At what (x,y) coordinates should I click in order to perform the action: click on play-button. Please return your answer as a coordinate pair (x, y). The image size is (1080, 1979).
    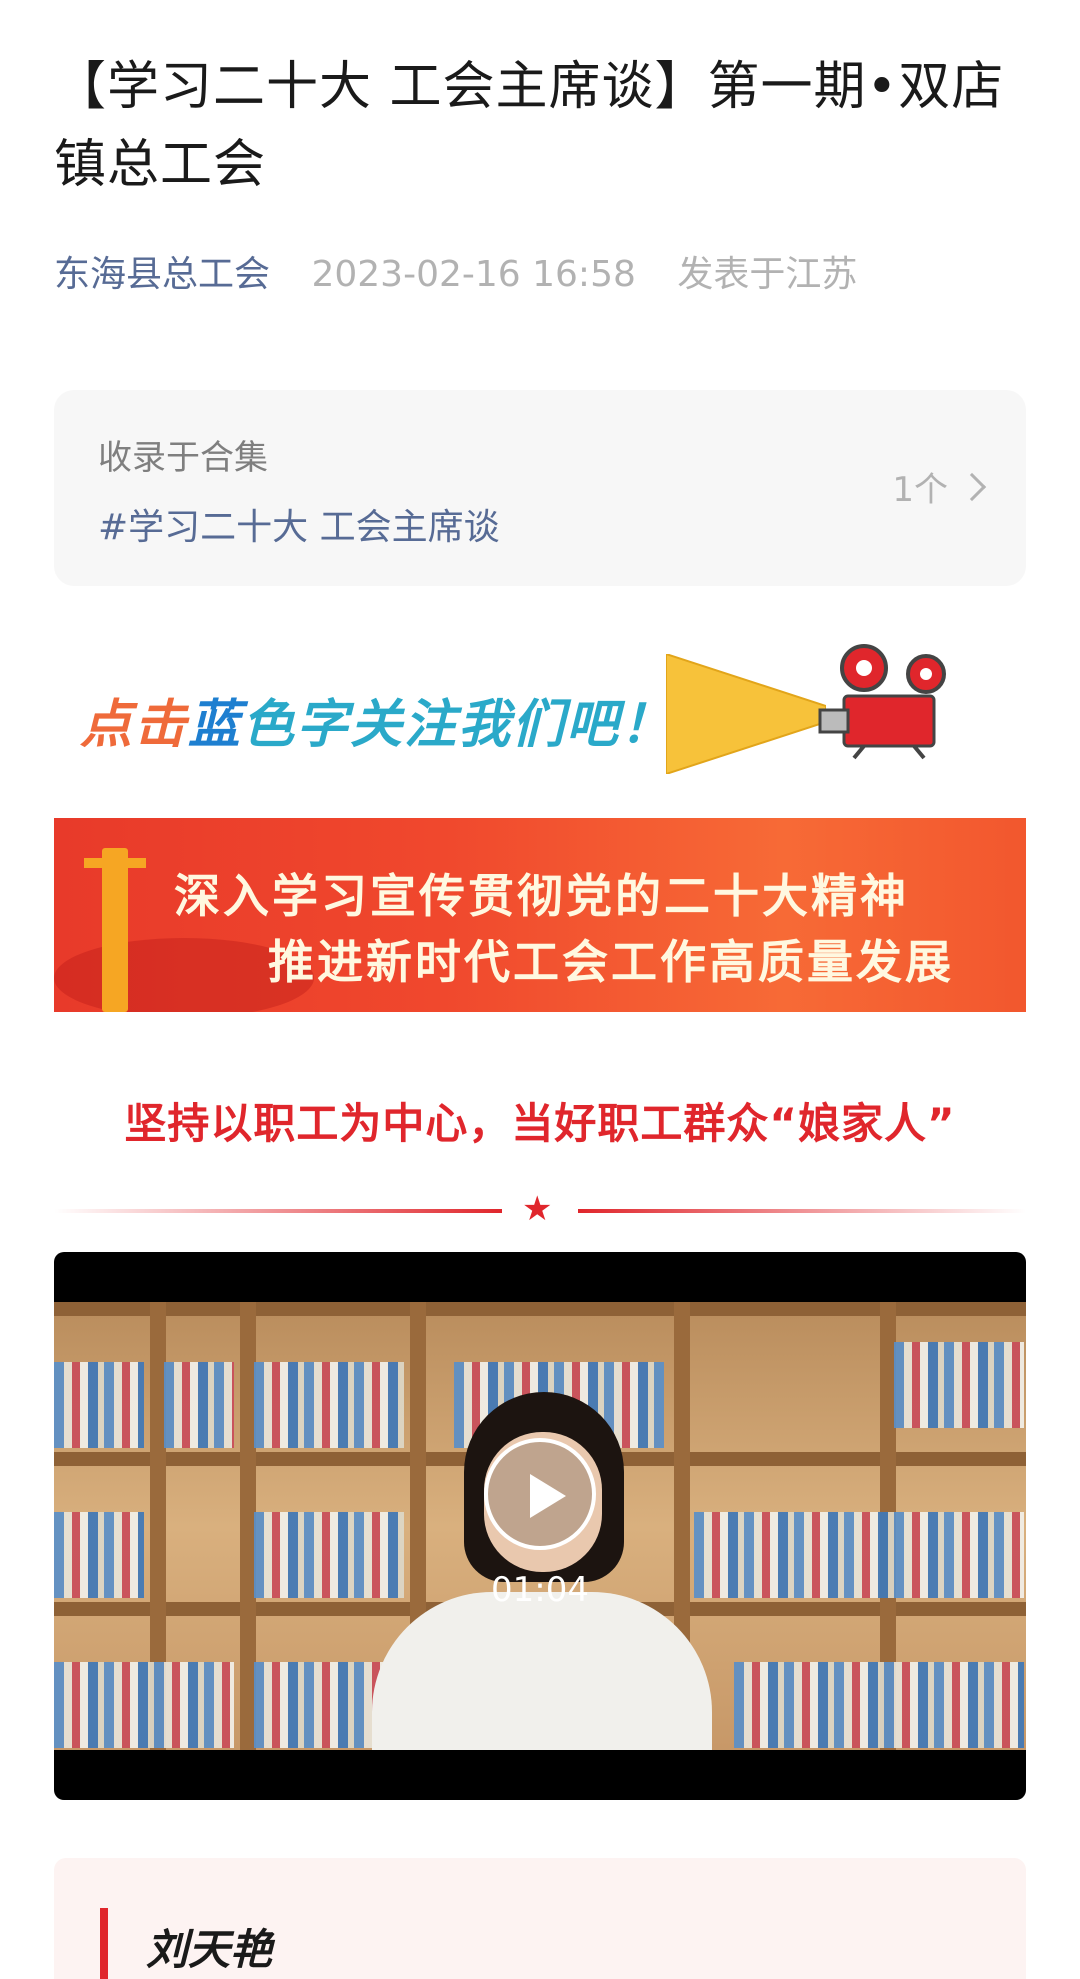
    Looking at the image, I should click on (540, 1494).